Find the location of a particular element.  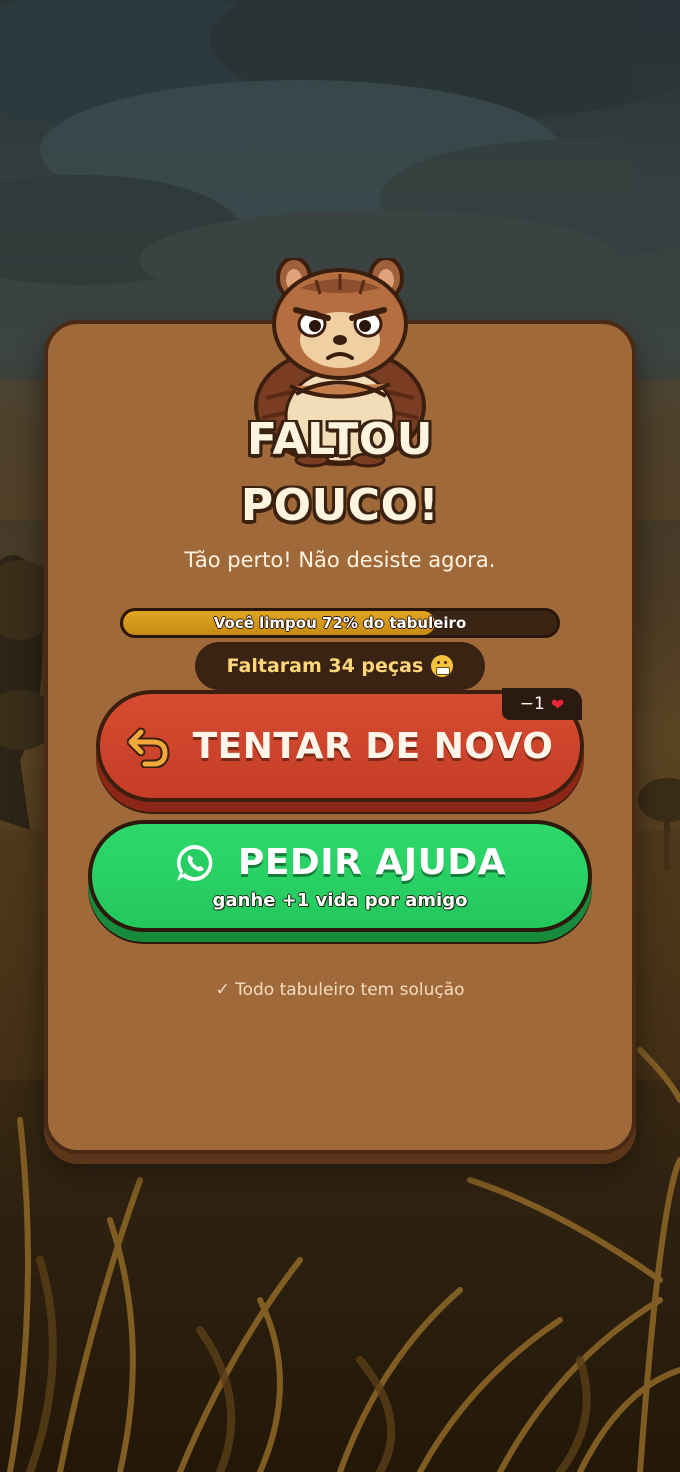

result-title-line2: POUCO! is located at coordinates (340, 505).